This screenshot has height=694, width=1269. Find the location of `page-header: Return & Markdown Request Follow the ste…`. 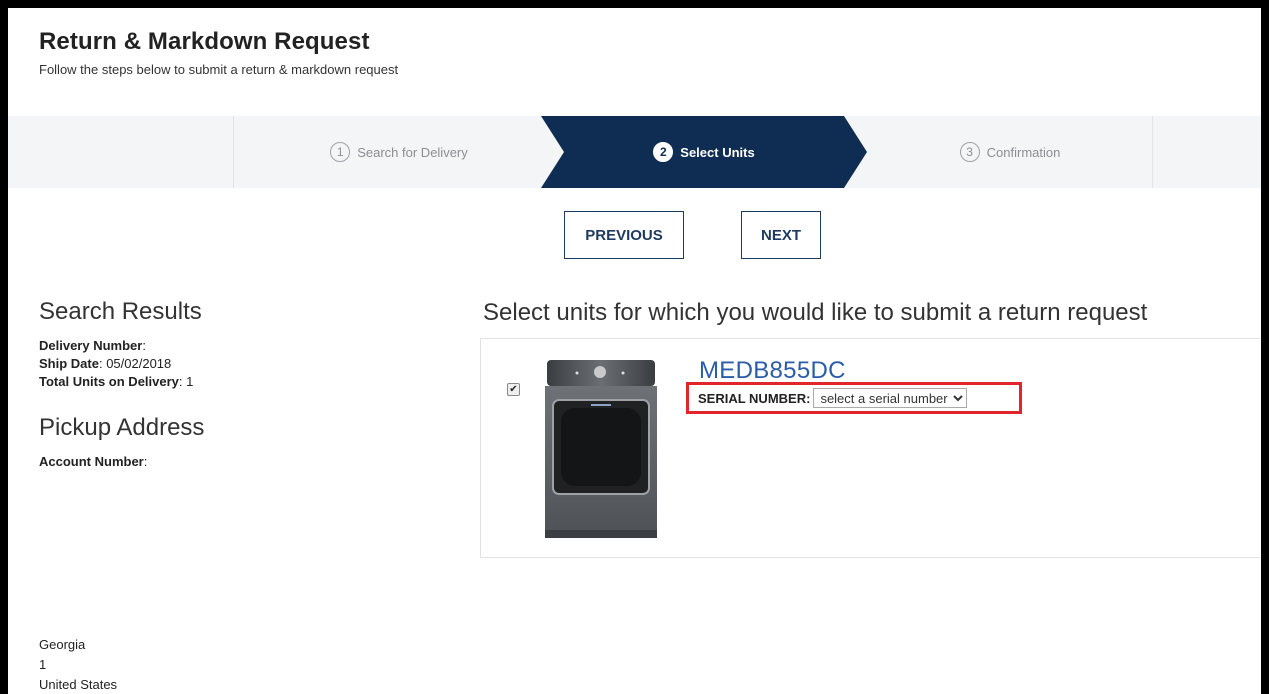

page-header: Return & Markdown Request Follow the ste… is located at coordinates (218, 52).